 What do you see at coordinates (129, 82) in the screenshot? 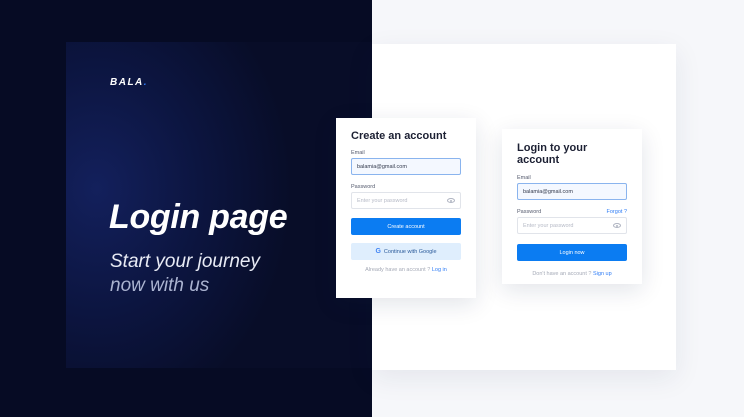
I see `brand-logo: BALA.` at bounding box center [129, 82].